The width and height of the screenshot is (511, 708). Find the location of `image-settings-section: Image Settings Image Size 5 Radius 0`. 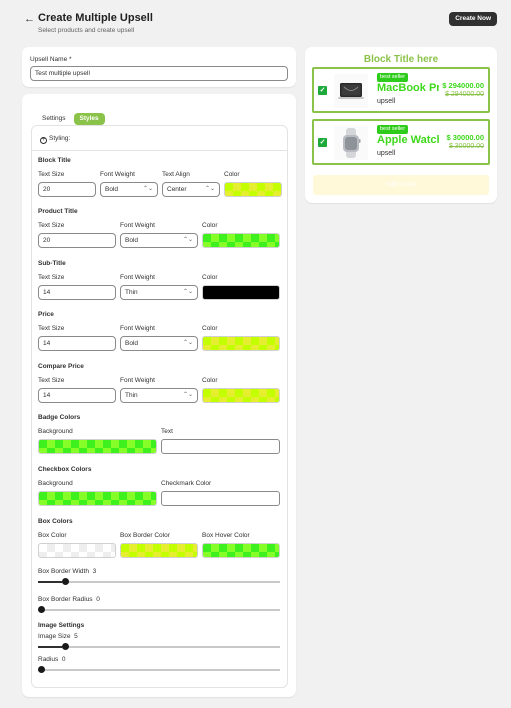

image-settings-section: Image Settings Image Size 5 Radius 0 is located at coordinates (160, 652).